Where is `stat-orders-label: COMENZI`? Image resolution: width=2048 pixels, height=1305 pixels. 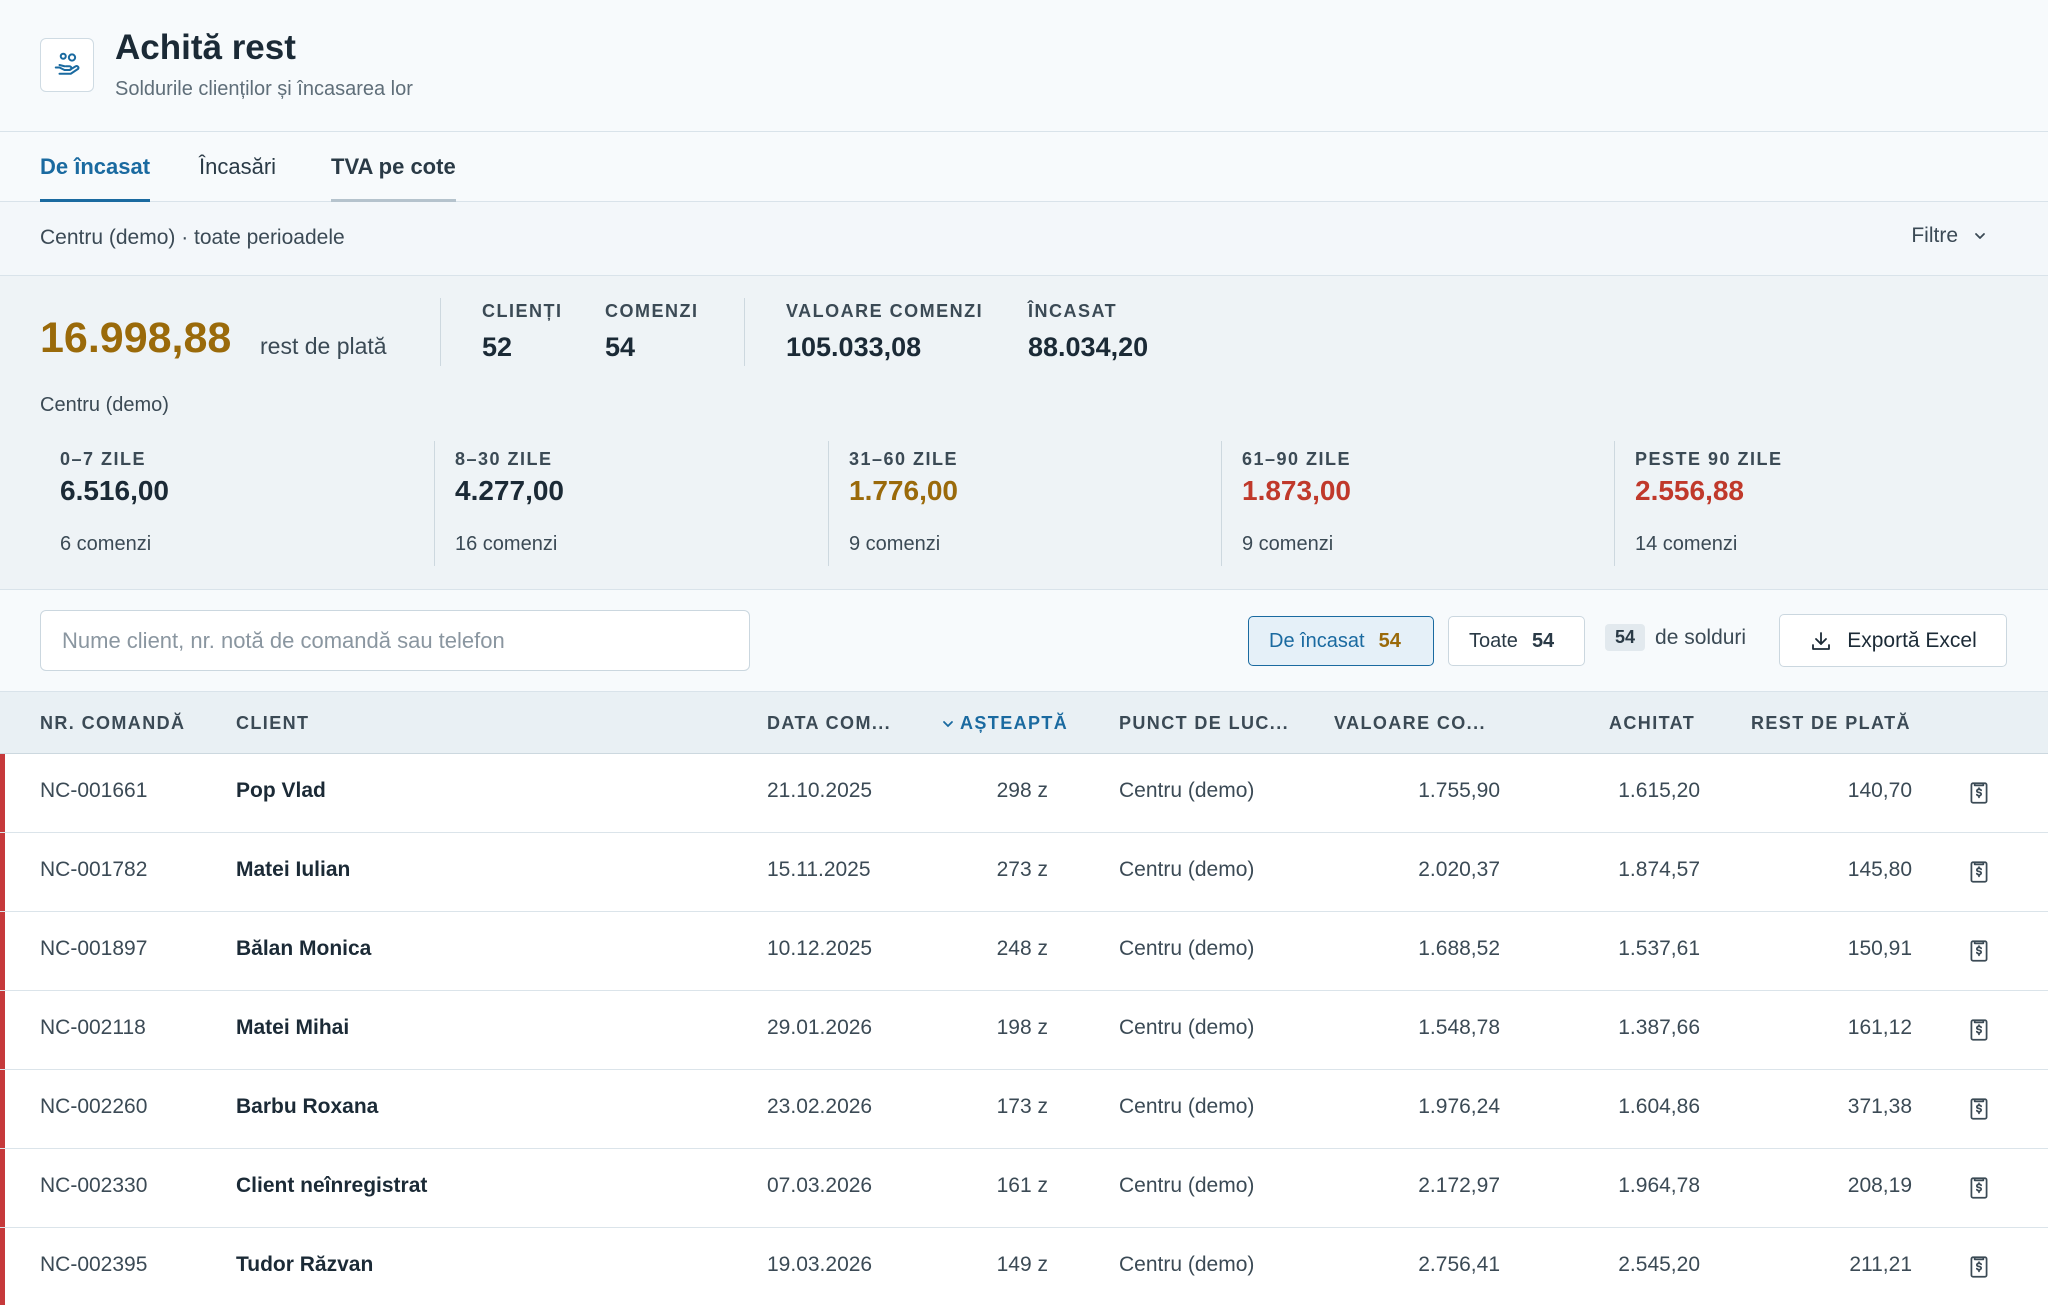
stat-orders-label: COMENZI is located at coordinates (652, 311).